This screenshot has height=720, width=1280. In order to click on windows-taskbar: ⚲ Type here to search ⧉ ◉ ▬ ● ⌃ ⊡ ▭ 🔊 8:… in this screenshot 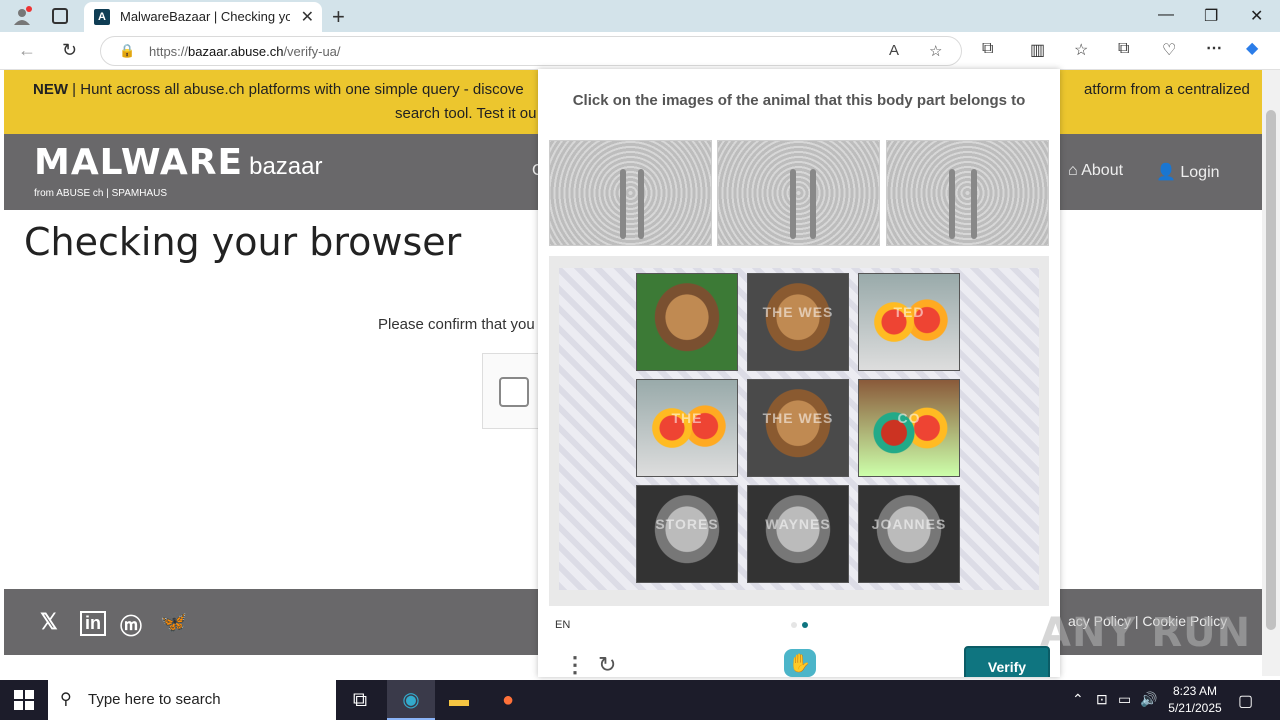, I will do `click(640, 700)`.